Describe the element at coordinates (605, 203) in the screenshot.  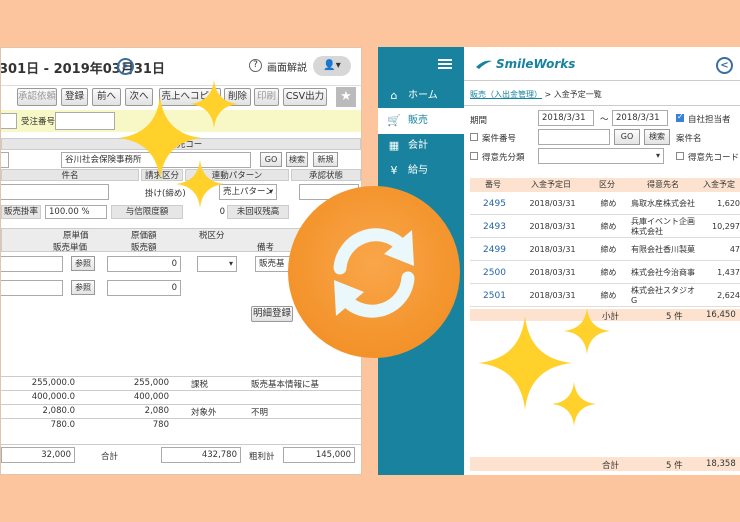
I see `table-row: 2495 2018/03/31 締め 鳥取水産株式会社 1,620` at that location.